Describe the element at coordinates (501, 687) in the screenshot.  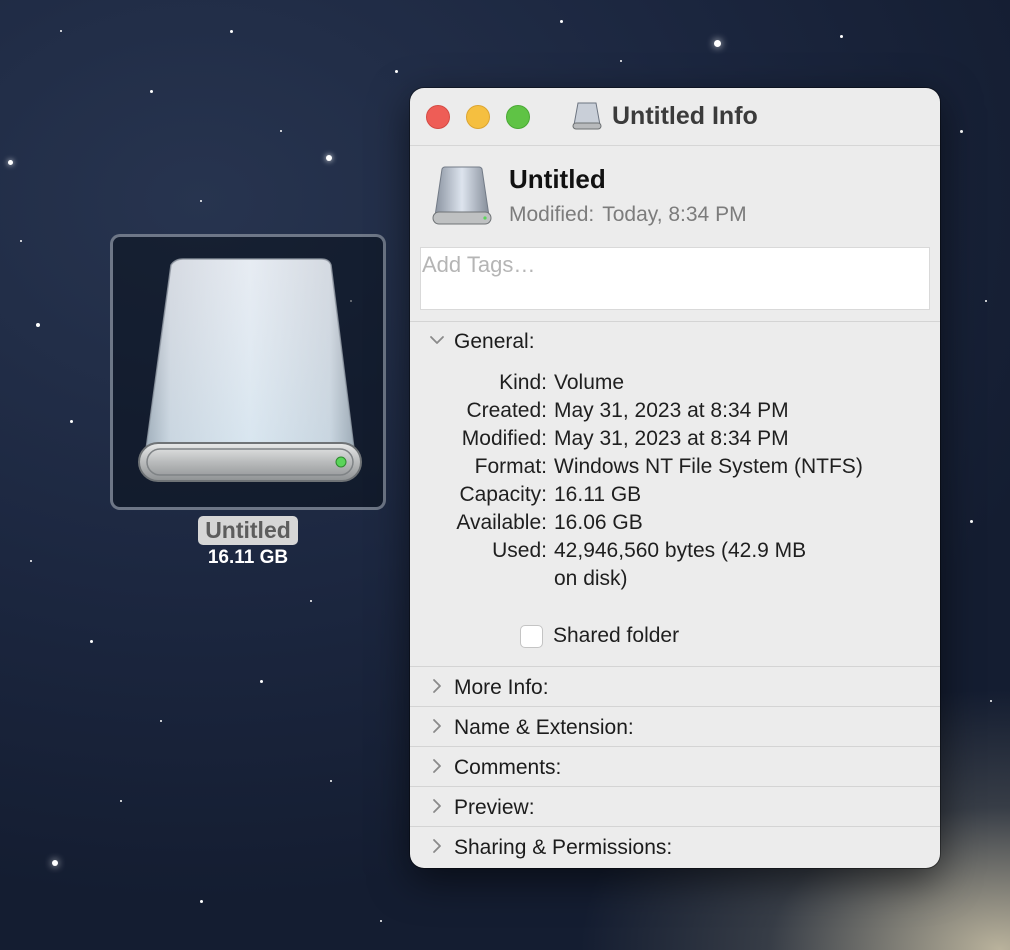
I see `section-label: More Info:` at that location.